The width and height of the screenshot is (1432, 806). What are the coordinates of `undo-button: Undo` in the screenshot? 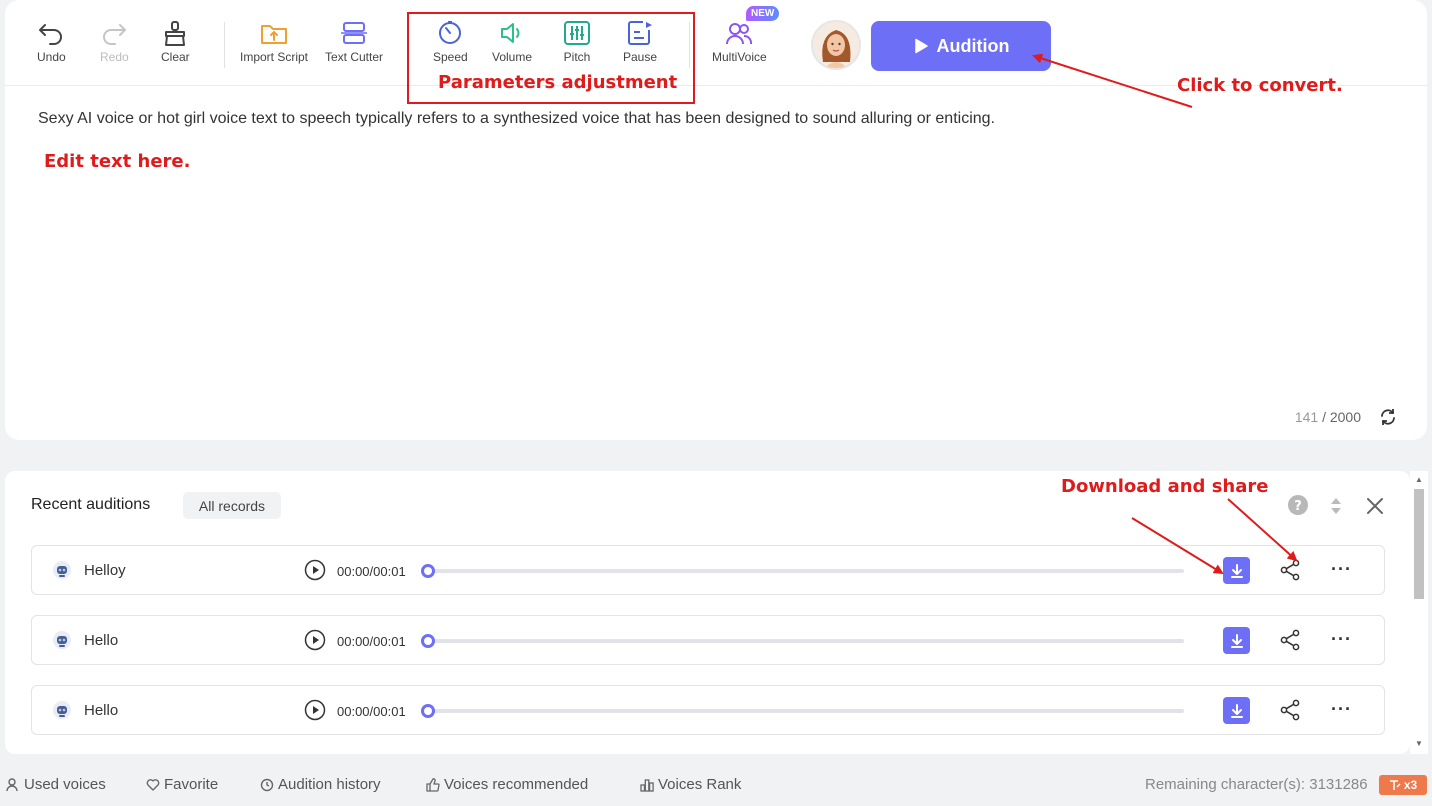 It's located at (51, 42).